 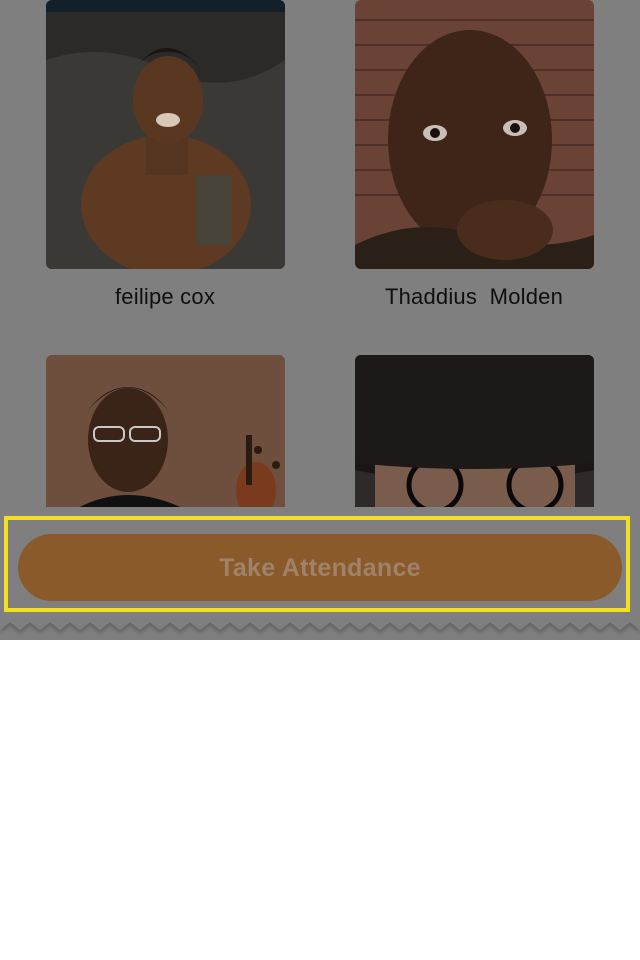 What do you see at coordinates (320, 624) in the screenshot?
I see `torn-edge` at bounding box center [320, 624].